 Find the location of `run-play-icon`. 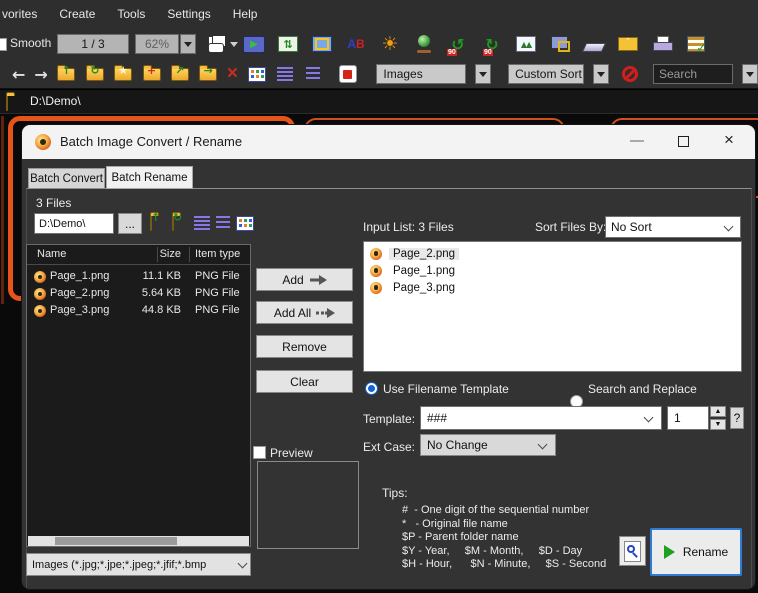

run-play-icon is located at coordinates (669, 552).